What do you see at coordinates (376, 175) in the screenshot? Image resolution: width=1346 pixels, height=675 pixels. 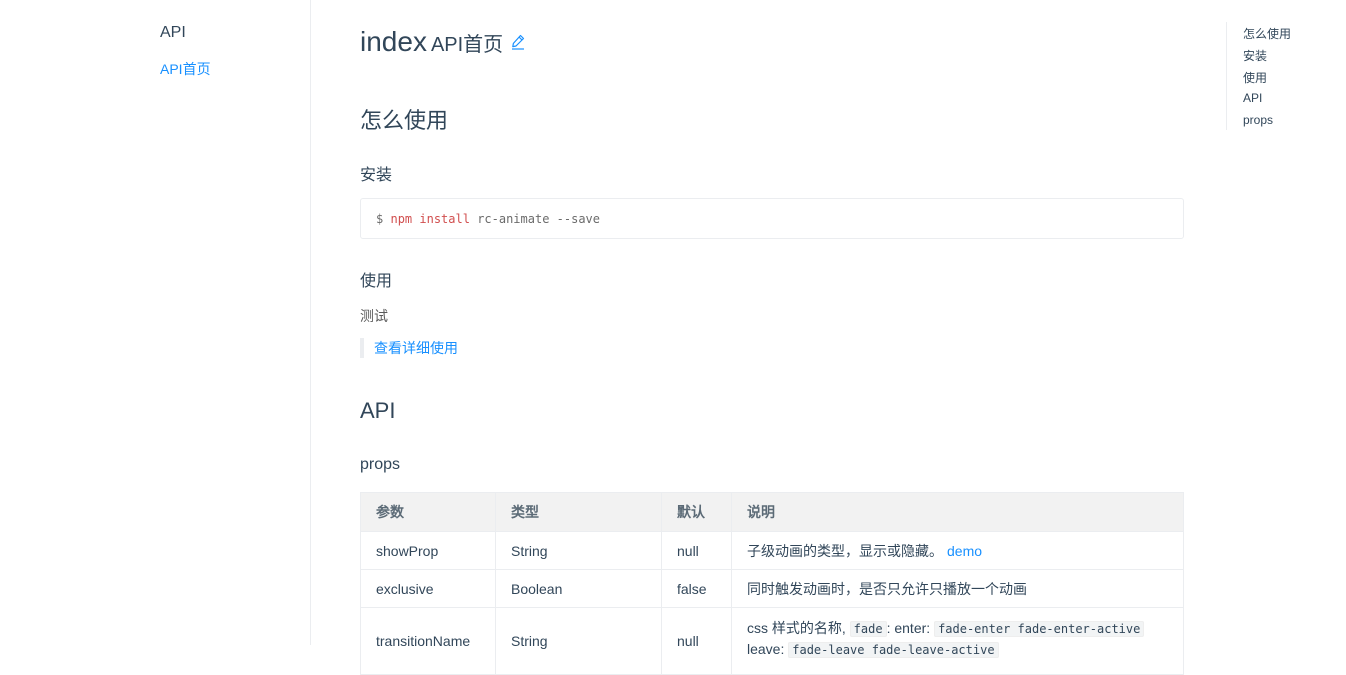 I see `heading-install: 安装` at bounding box center [376, 175].